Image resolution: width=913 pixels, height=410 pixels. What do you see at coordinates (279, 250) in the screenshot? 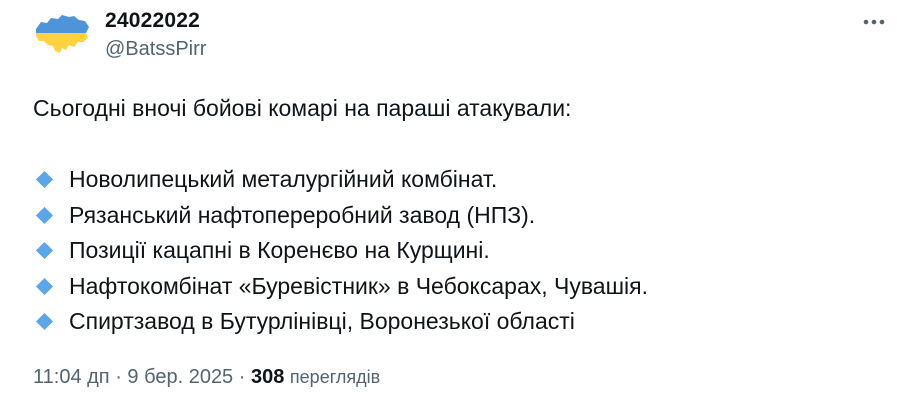
I see `list-item-text: Позиції кацапні в Коренєво на Курщині.` at bounding box center [279, 250].